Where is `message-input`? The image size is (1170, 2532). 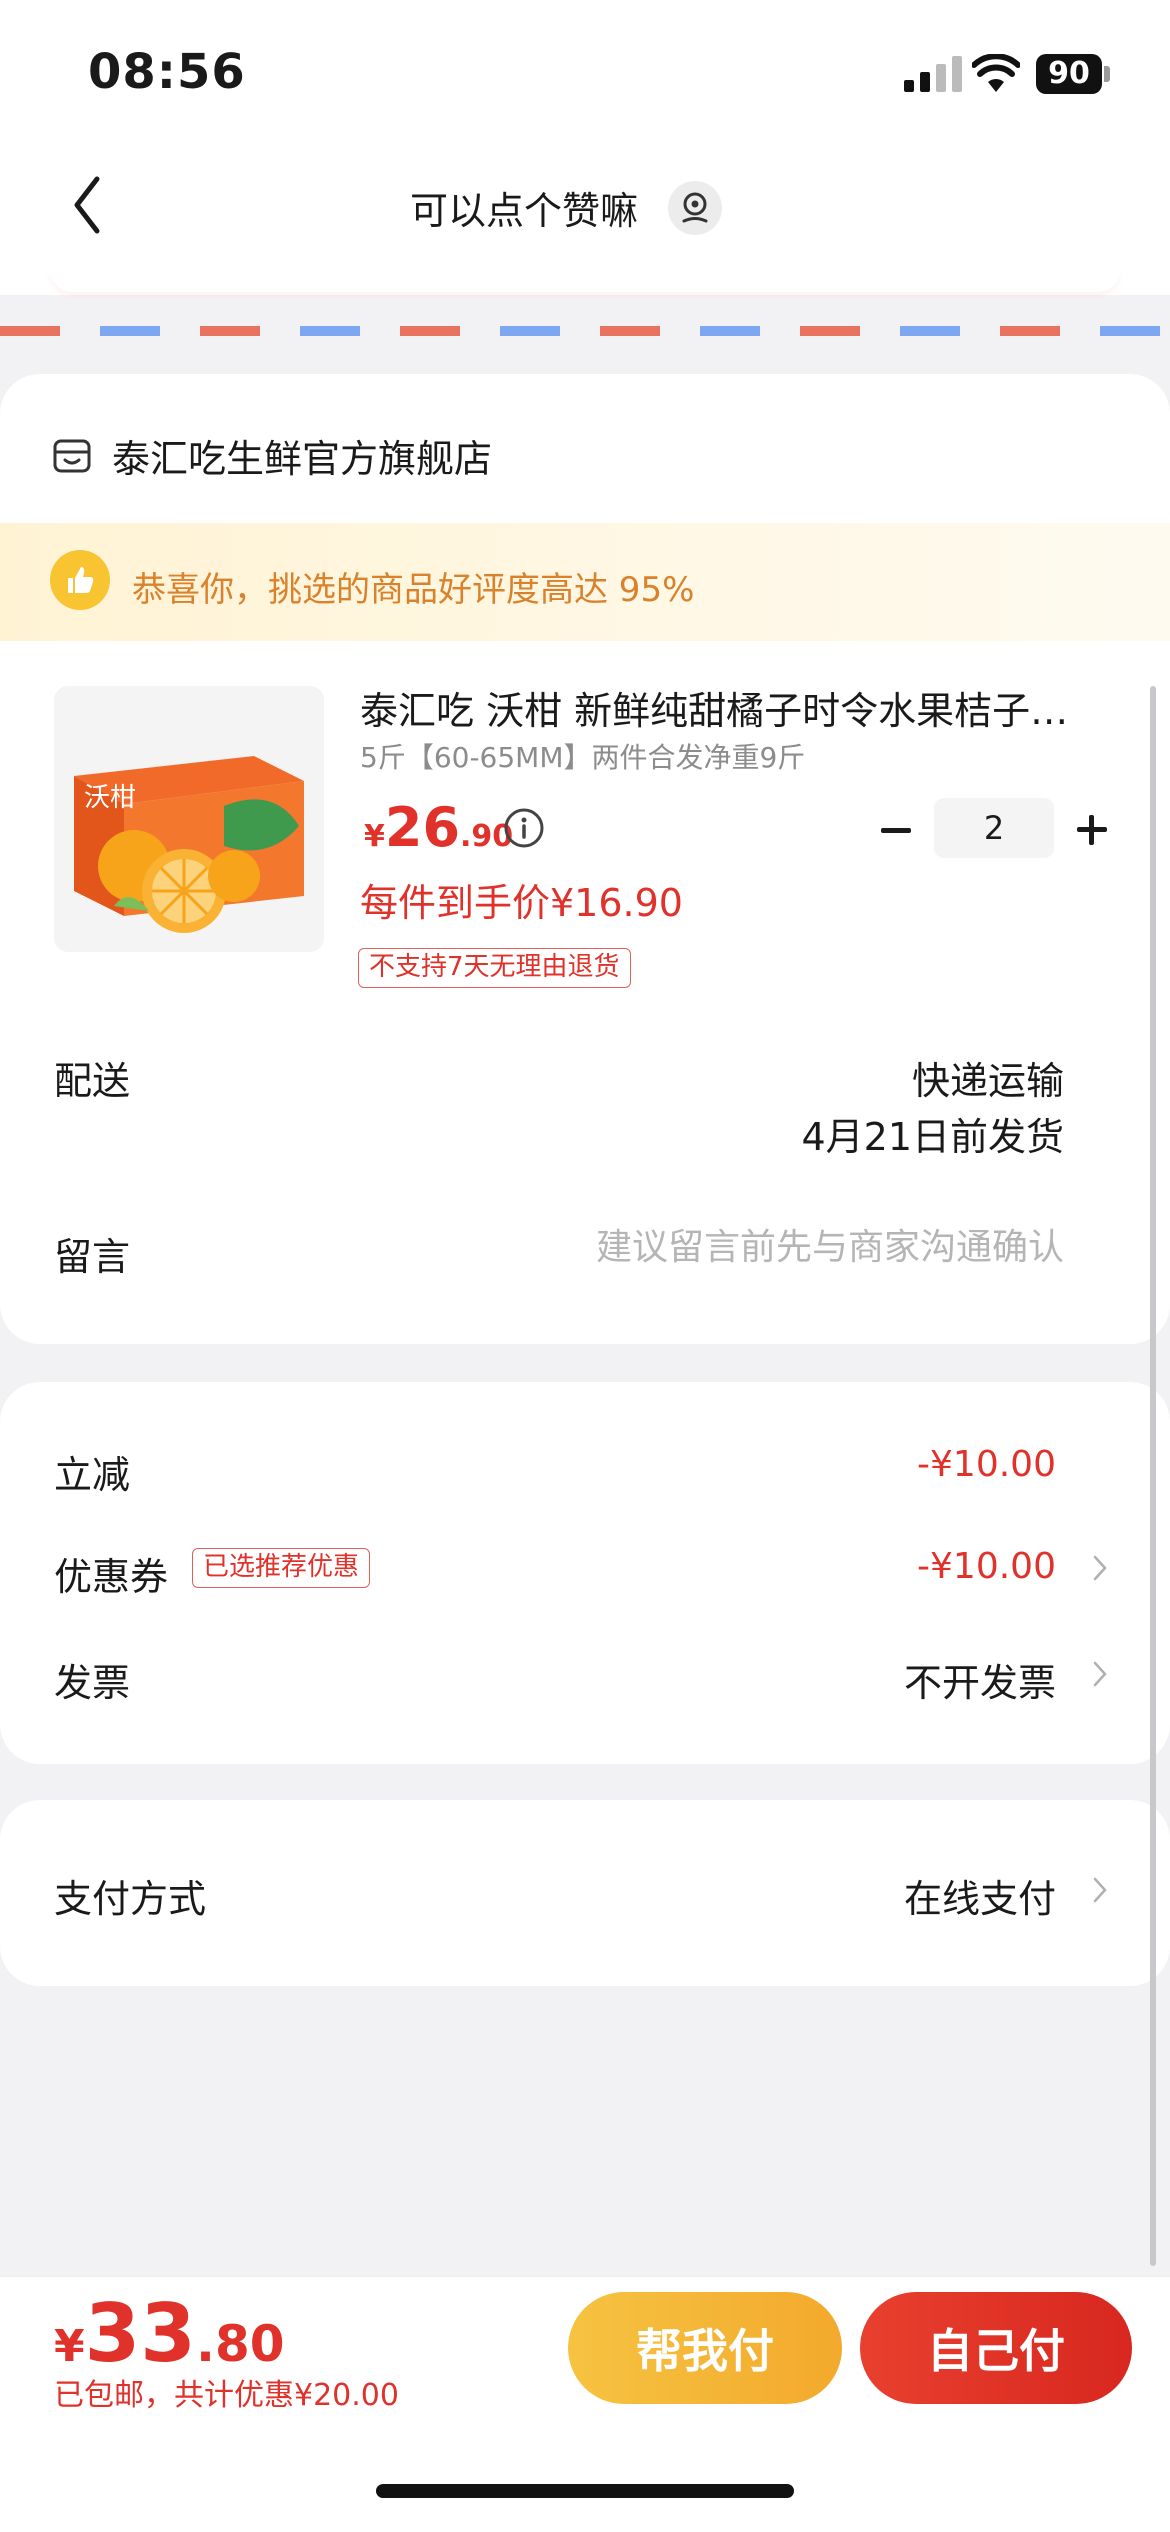 message-input is located at coordinates (784, 1247).